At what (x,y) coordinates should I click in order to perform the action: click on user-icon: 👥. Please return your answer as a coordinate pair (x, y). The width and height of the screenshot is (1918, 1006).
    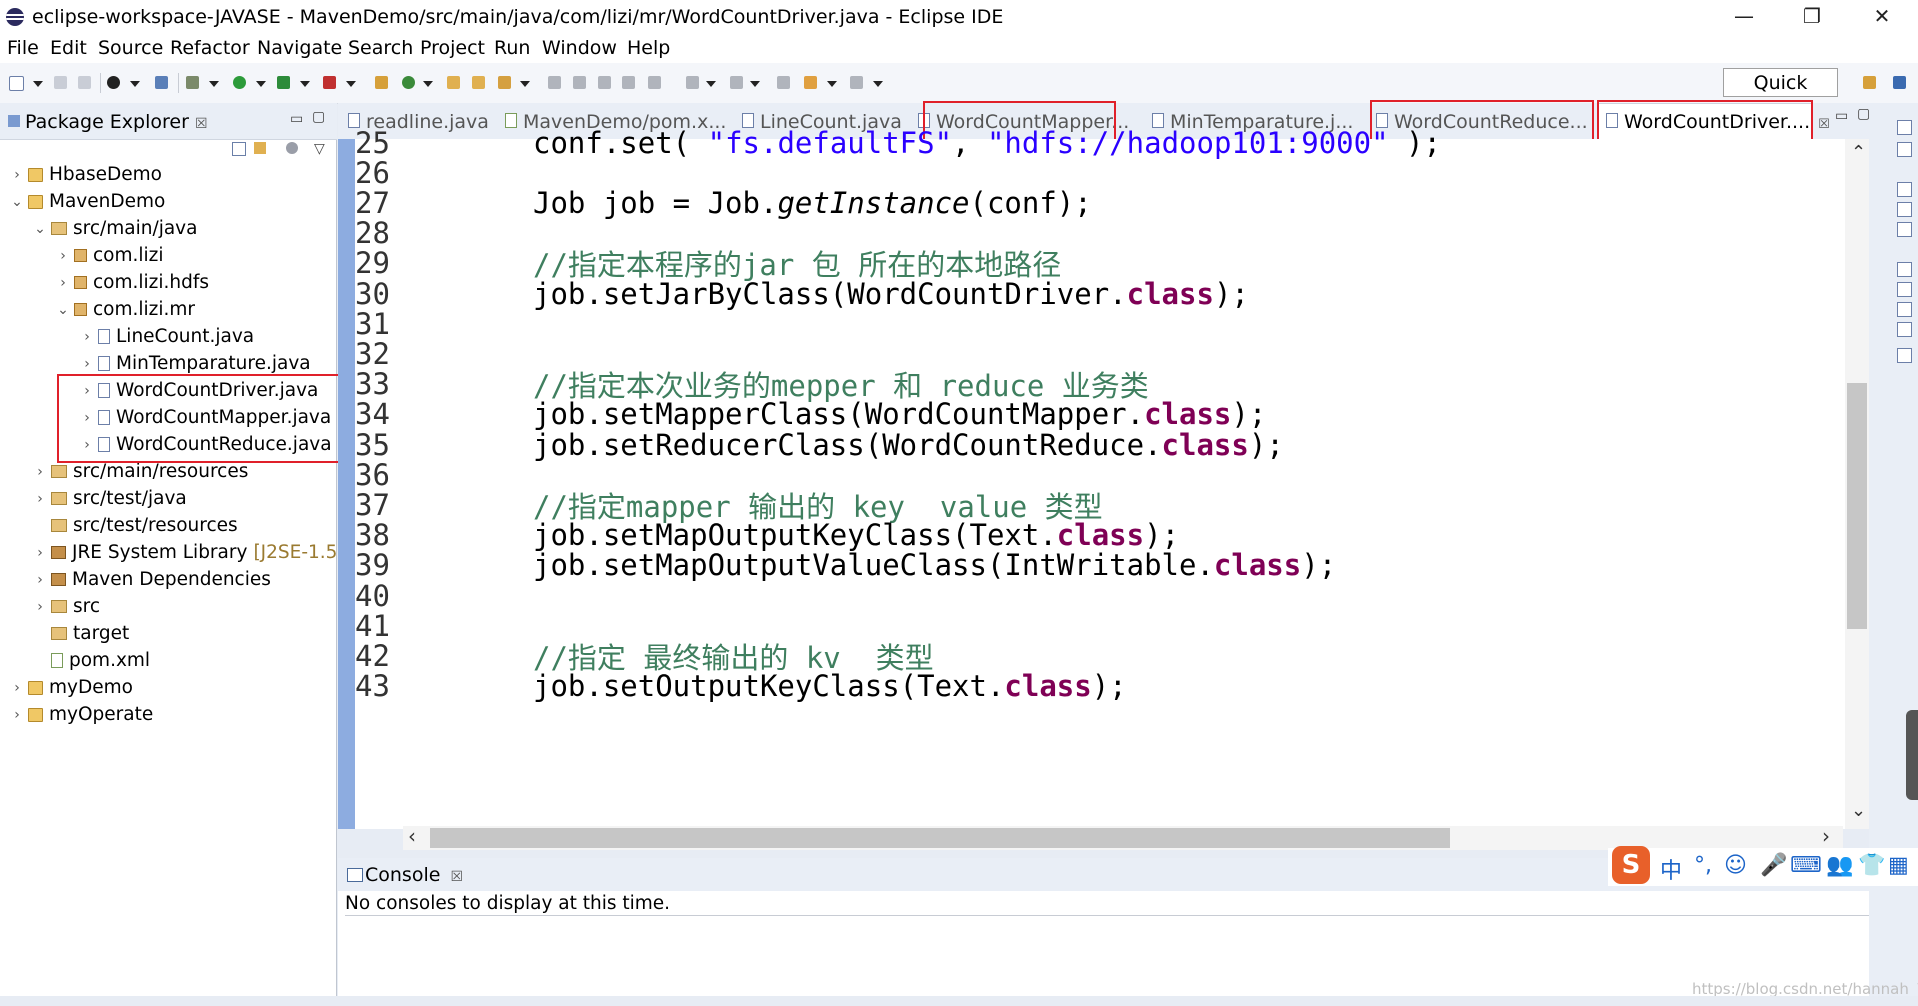
    Looking at the image, I should click on (1839, 865).